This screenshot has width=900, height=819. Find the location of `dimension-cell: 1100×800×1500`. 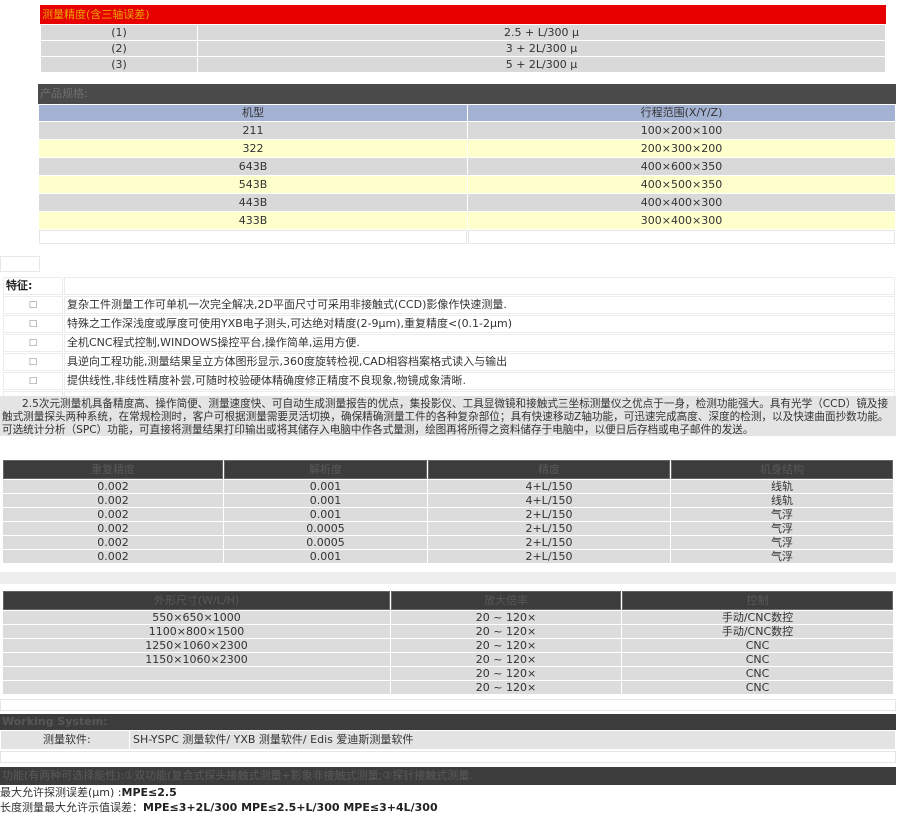

dimension-cell: 1100×800×1500 is located at coordinates (196, 631).